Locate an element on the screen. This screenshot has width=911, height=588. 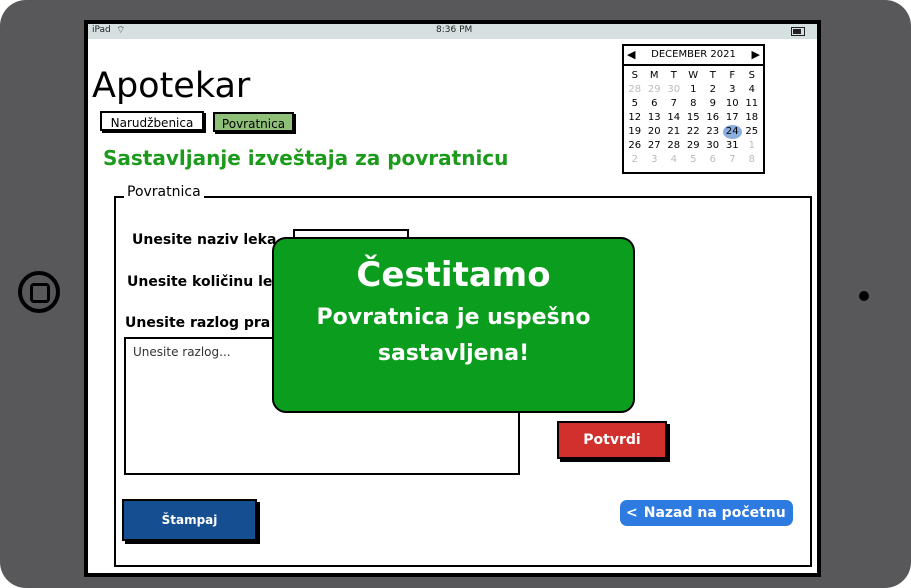
calendar-day: 26 is located at coordinates (635, 146).